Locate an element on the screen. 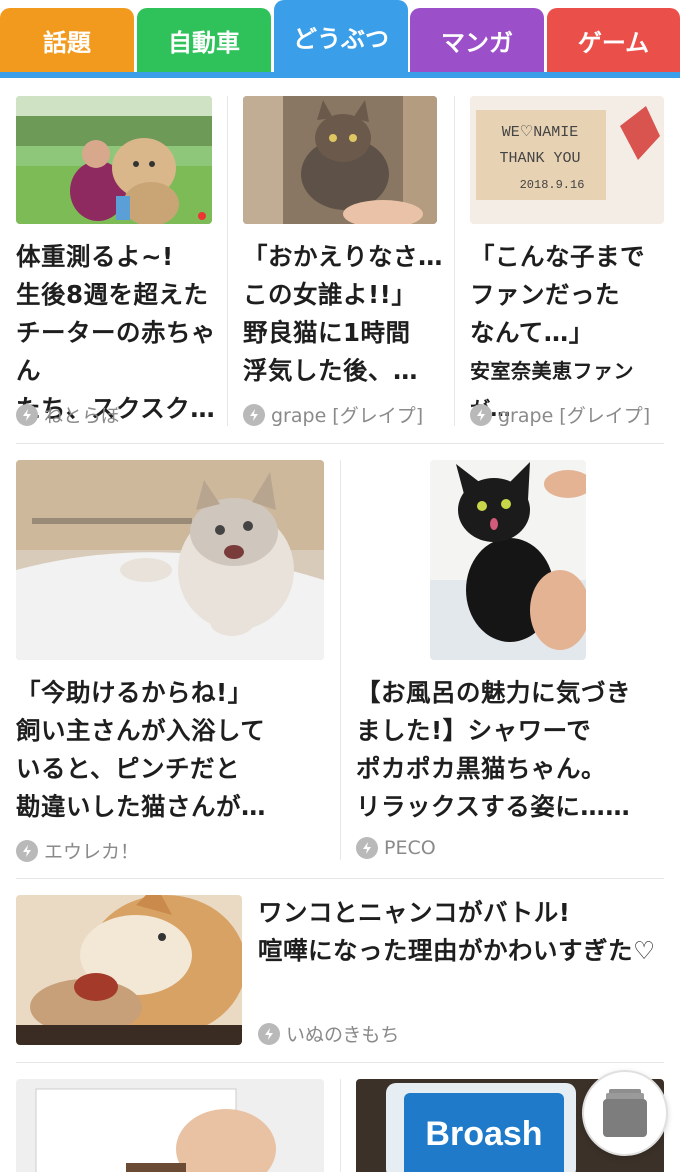 This screenshot has width=680, height=1172. source-name: いぬのきもち is located at coordinates (343, 1035).